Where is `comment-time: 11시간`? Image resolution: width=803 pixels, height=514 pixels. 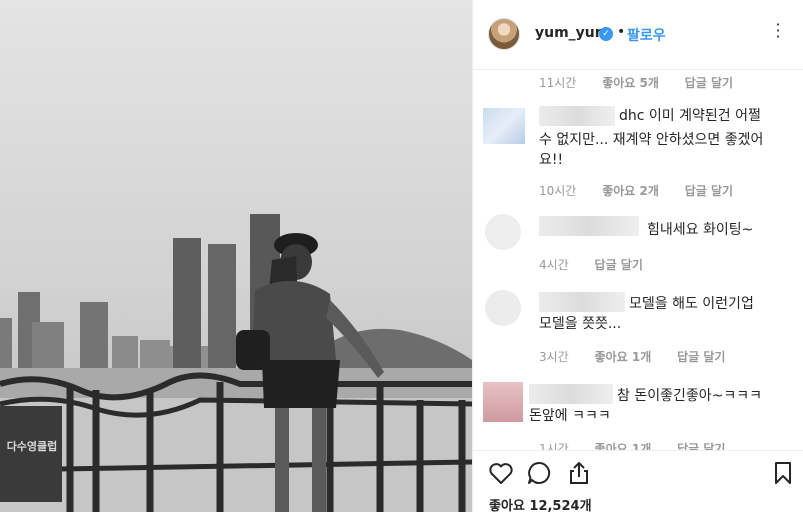 comment-time: 11시간 is located at coordinates (557, 83).